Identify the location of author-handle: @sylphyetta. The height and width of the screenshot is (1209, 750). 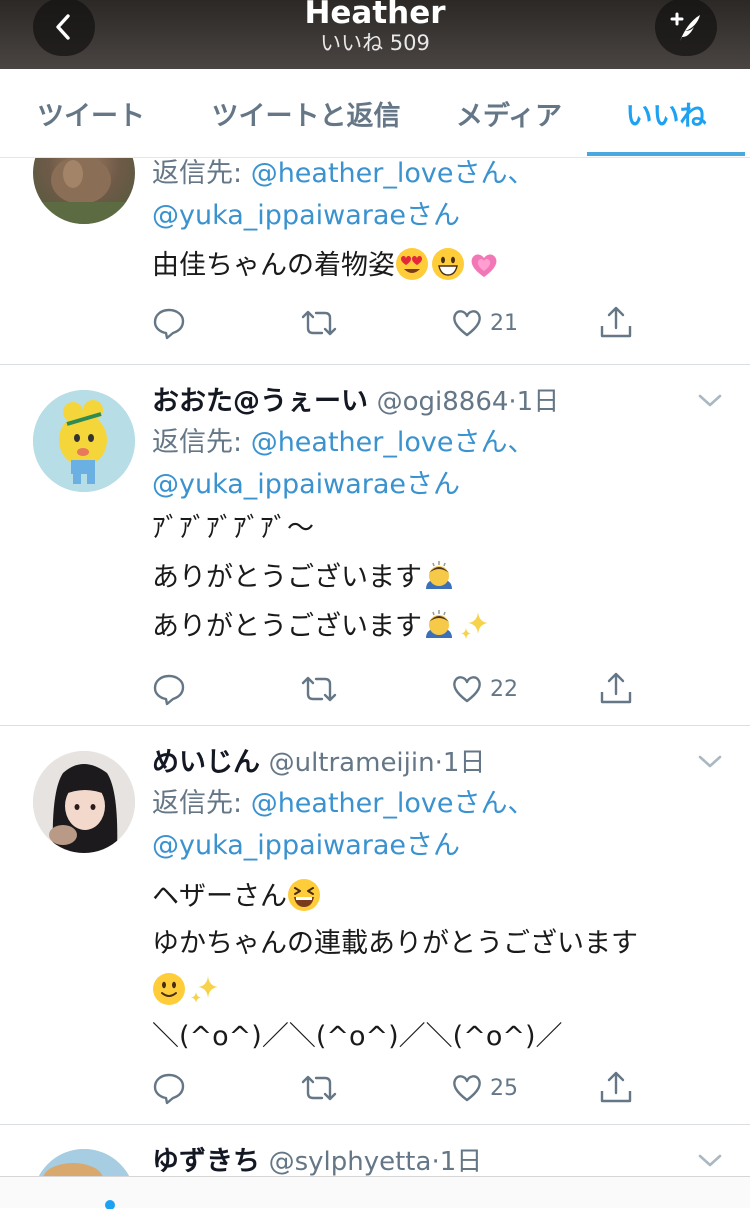
(350, 1161).